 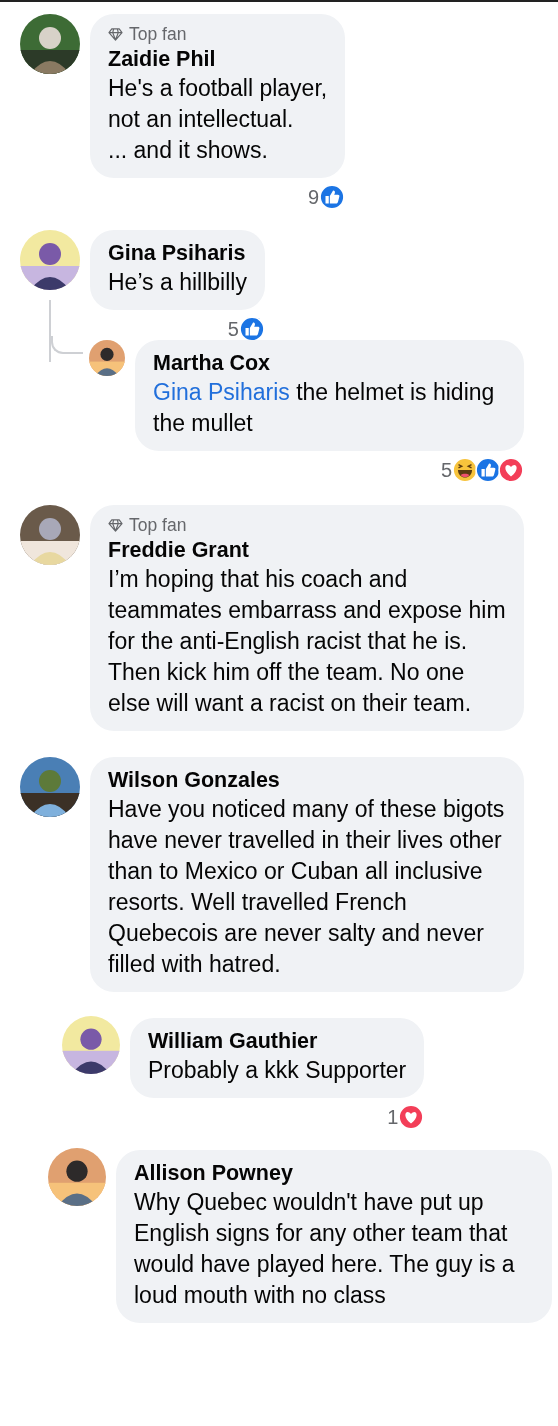 I want to click on comment-text: Have you noticed many of these bigots have never travelled in their lives other than to Mexico or Cuban all inclusive resorts. Well travelled French Quebecois are never salty and never filled with hatred., so click(x=307, y=887).